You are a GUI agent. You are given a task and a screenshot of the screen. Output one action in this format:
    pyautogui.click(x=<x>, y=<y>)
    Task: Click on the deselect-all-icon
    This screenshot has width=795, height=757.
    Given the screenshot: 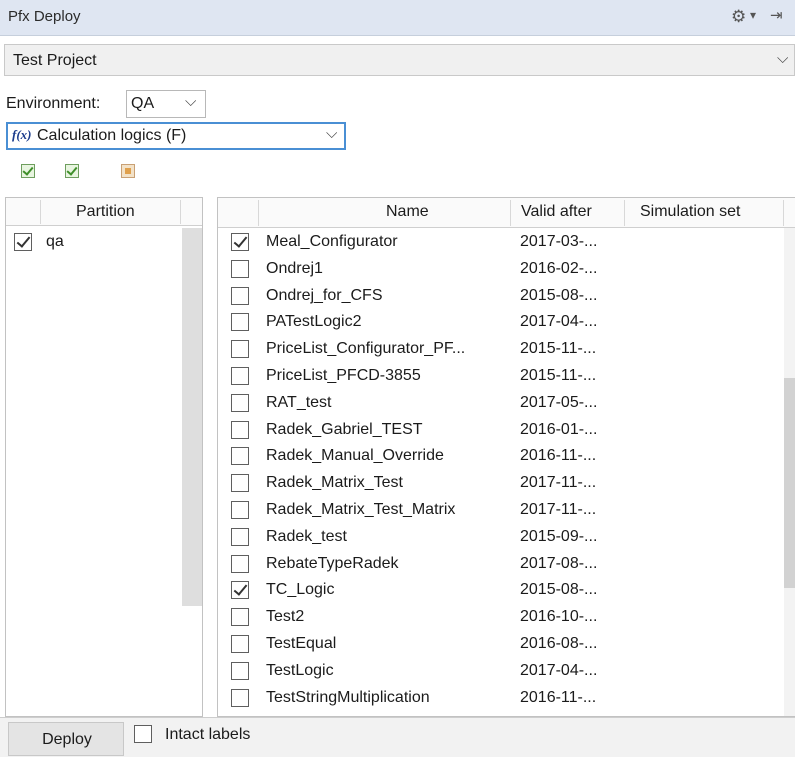 What is the action you would take?
    pyautogui.click(x=128, y=171)
    